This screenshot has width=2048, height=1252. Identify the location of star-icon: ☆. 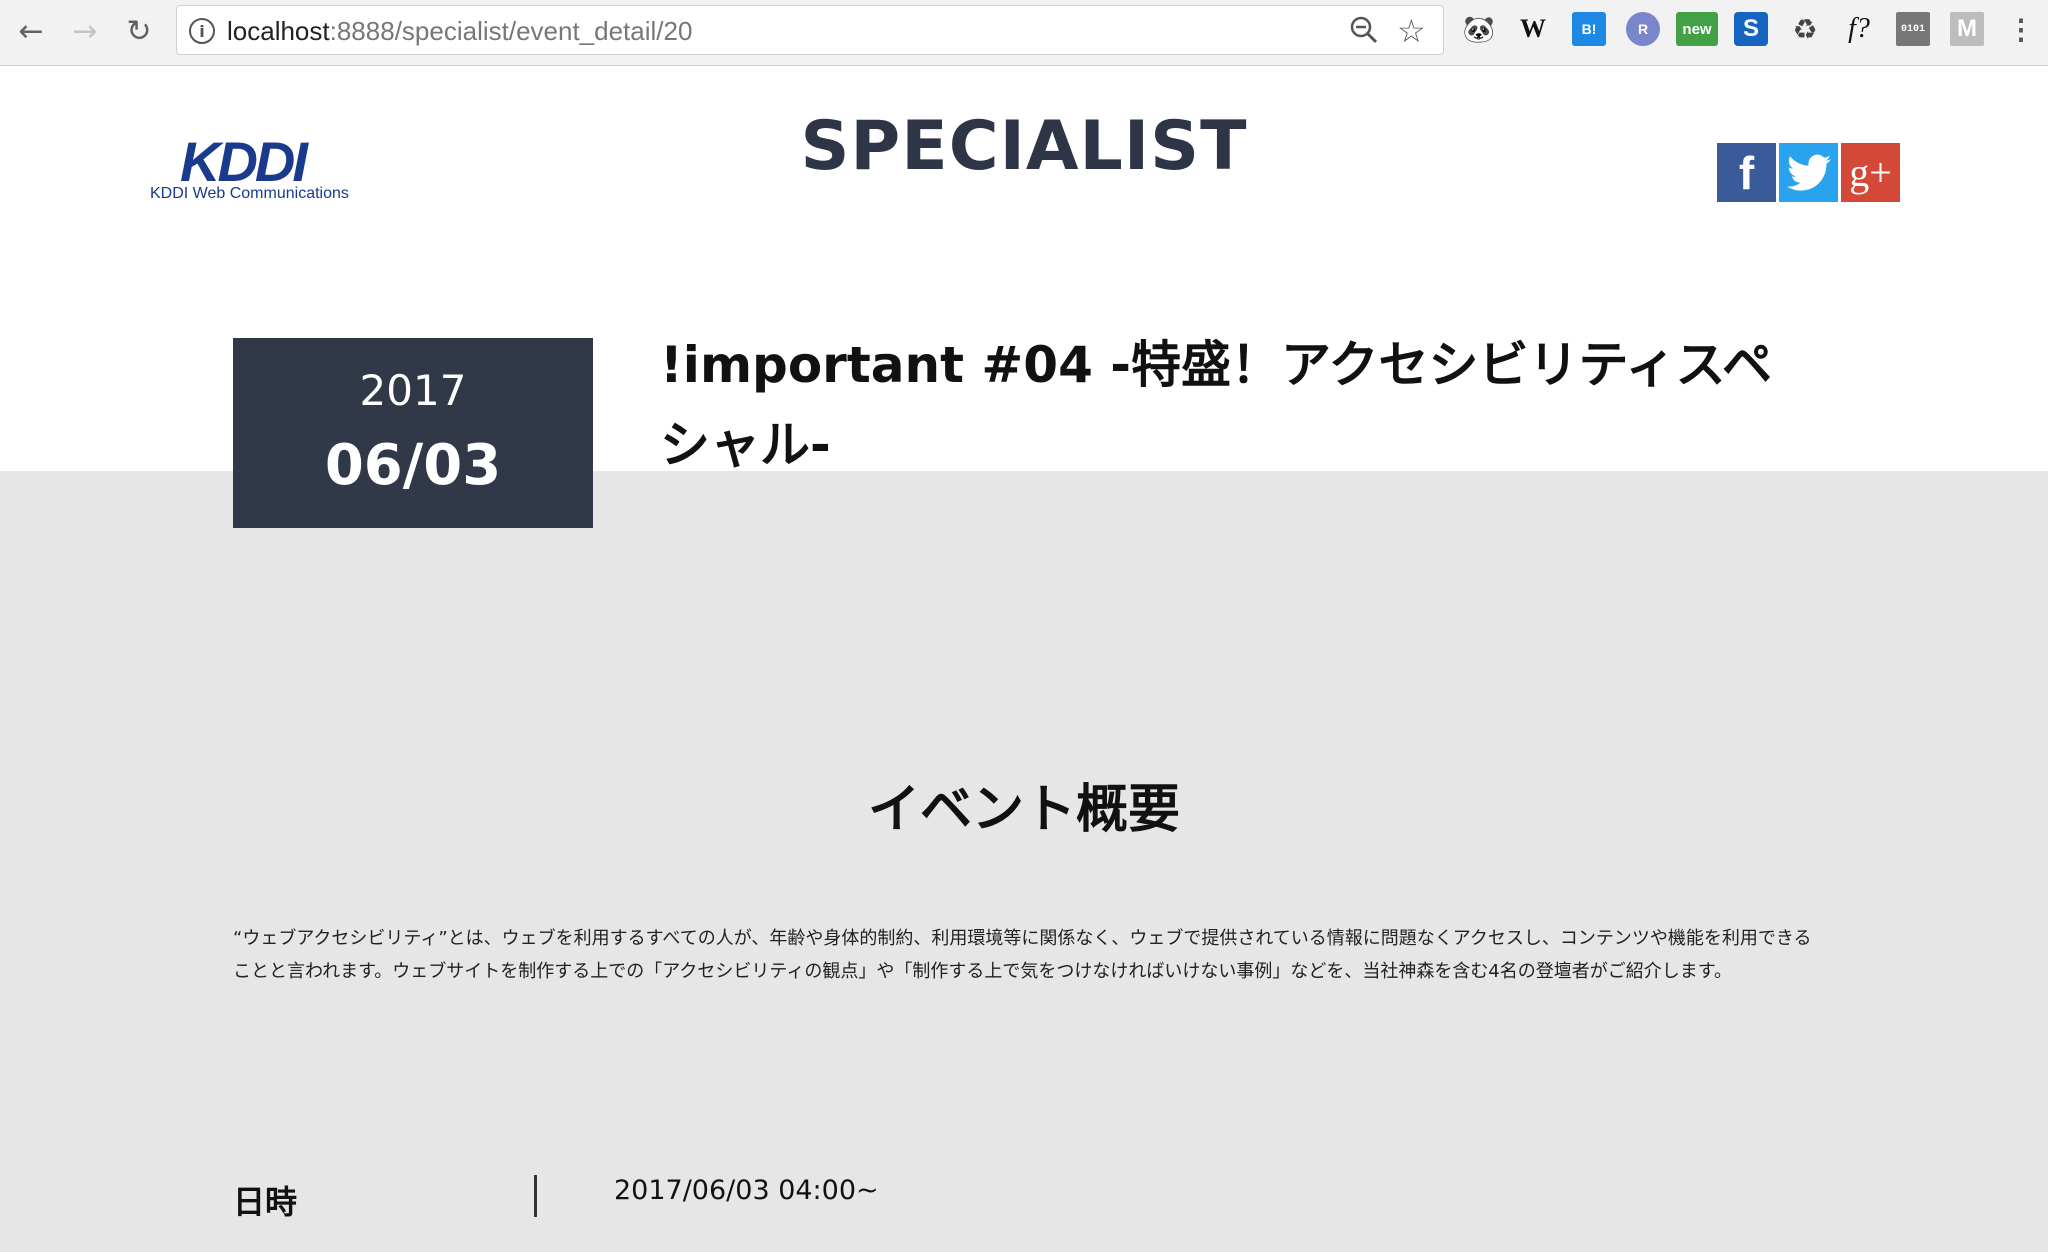
(1411, 31).